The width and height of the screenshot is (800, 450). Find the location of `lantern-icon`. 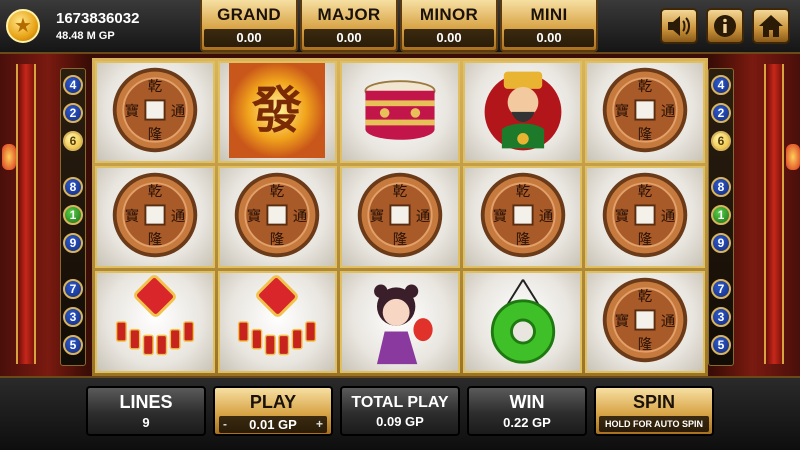

lantern-icon is located at coordinates (9, 157).